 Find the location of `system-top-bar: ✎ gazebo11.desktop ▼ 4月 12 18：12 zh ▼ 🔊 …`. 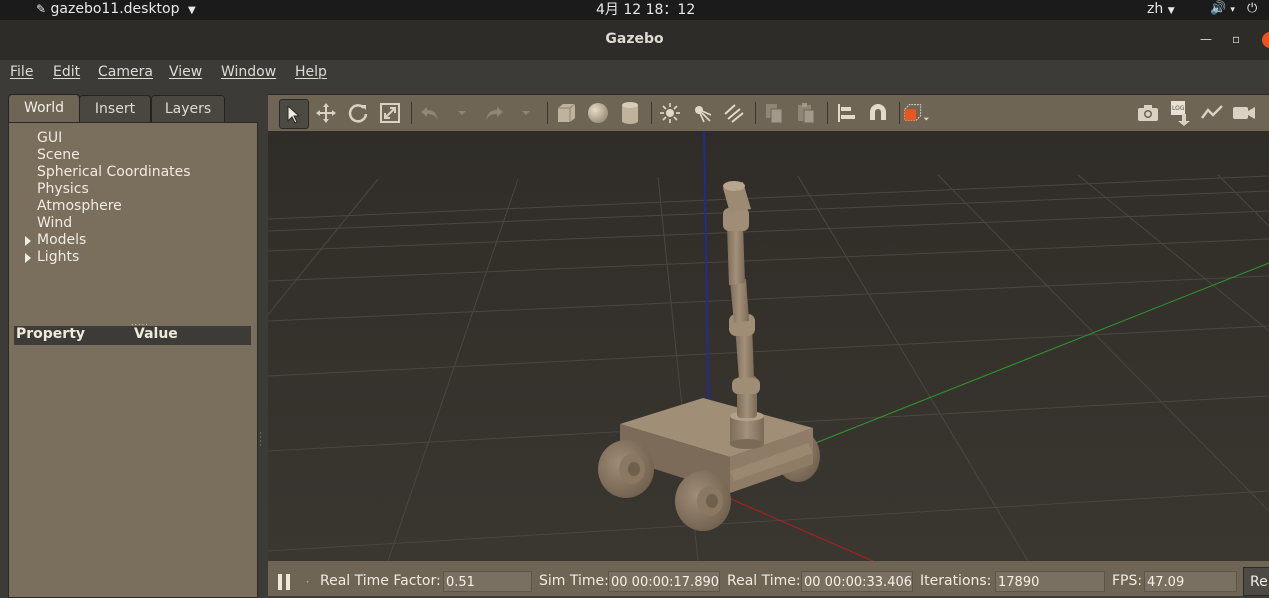

system-top-bar: ✎ gazebo11.desktop ▼ 4月 12 18：12 zh ▼ 🔊 … is located at coordinates (634, 10).